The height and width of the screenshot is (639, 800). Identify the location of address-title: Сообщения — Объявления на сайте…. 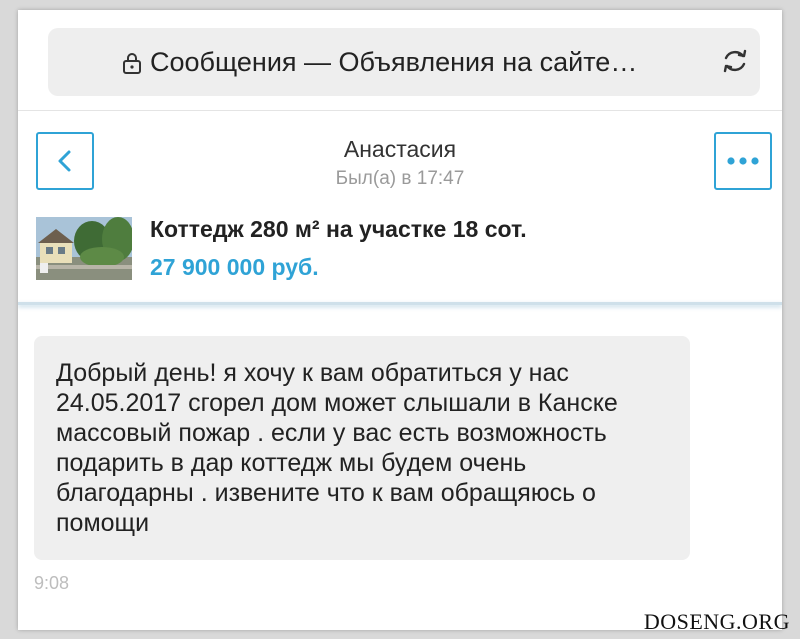
(394, 62).